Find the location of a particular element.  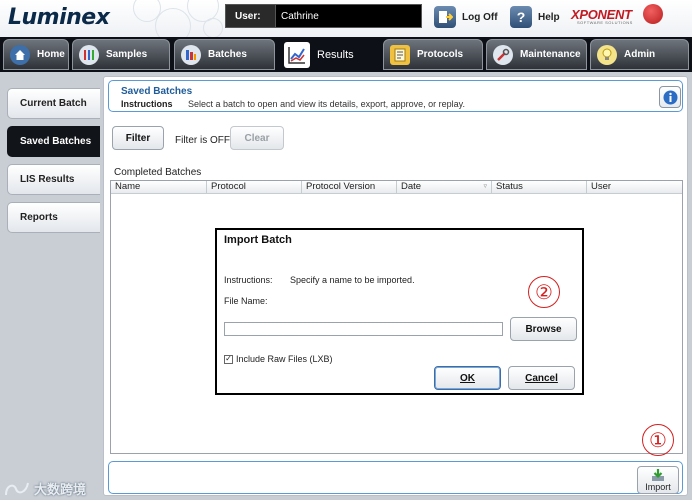

tab-results-label: Results is located at coordinates (335, 54).